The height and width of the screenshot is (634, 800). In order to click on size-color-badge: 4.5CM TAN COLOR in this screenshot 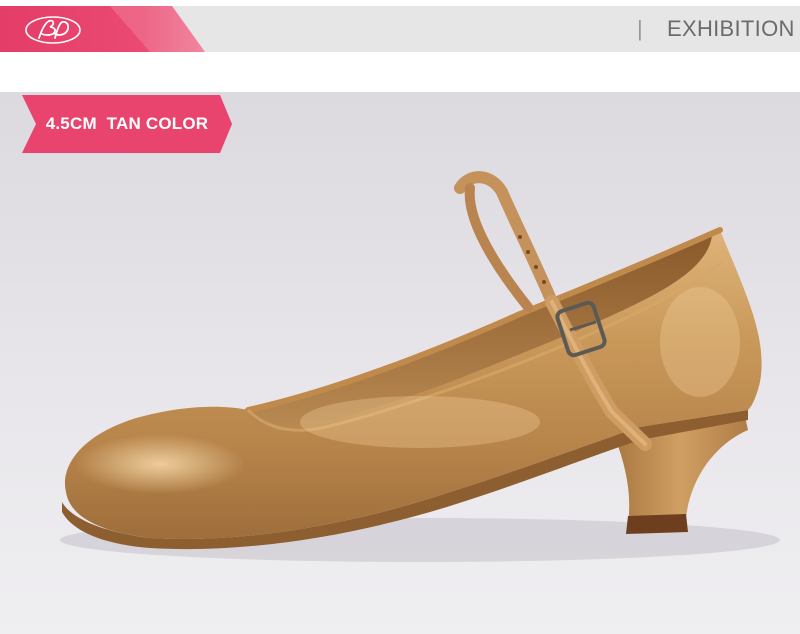, I will do `click(127, 124)`.